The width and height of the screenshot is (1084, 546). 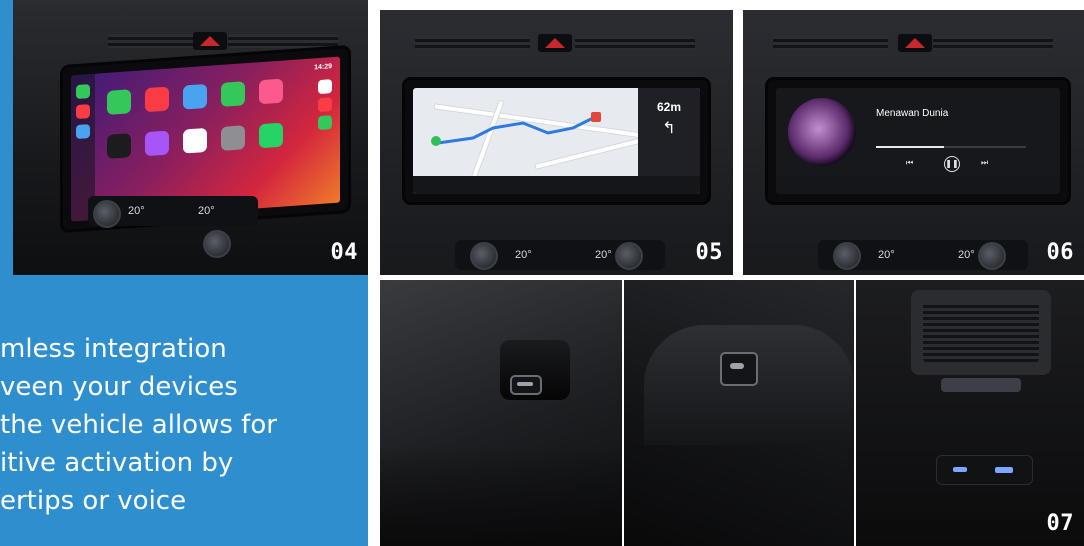 I want to click on description-line-3: the vehicle allows for, so click(x=138, y=425).